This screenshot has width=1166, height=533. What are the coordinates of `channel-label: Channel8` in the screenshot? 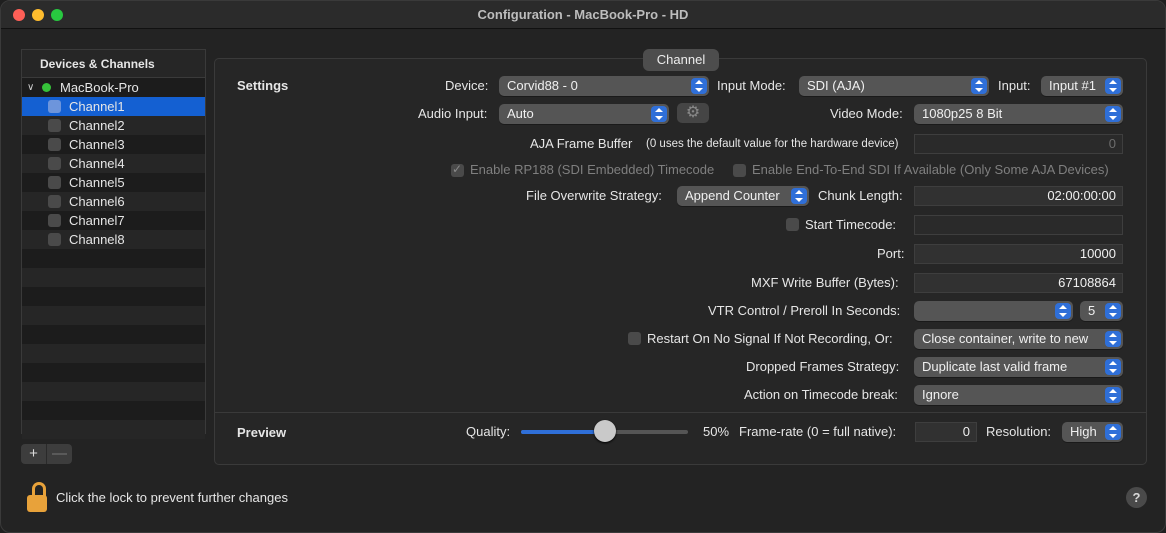 It's located at (97, 239).